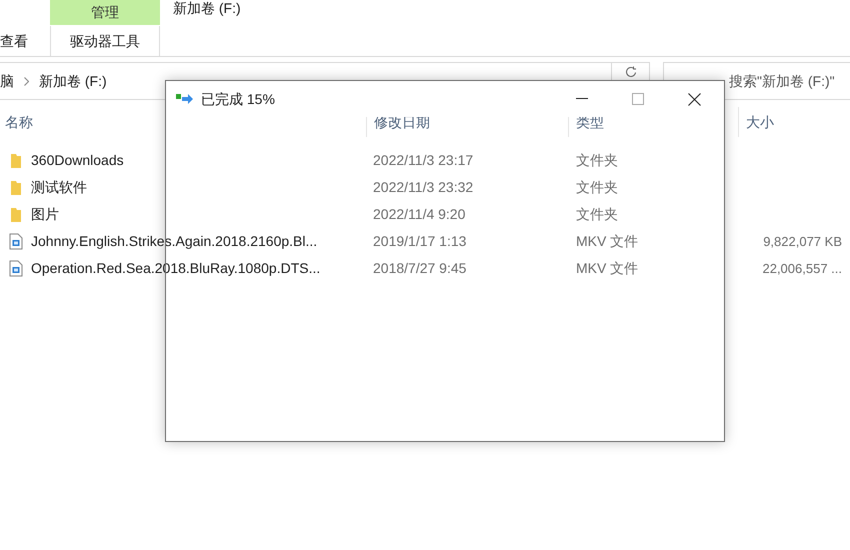  What do you see at coordinates (420, 241) in the screenshot?
I see `modified-date: 2019/1/17 1:13` at bounding box center [420, 241].